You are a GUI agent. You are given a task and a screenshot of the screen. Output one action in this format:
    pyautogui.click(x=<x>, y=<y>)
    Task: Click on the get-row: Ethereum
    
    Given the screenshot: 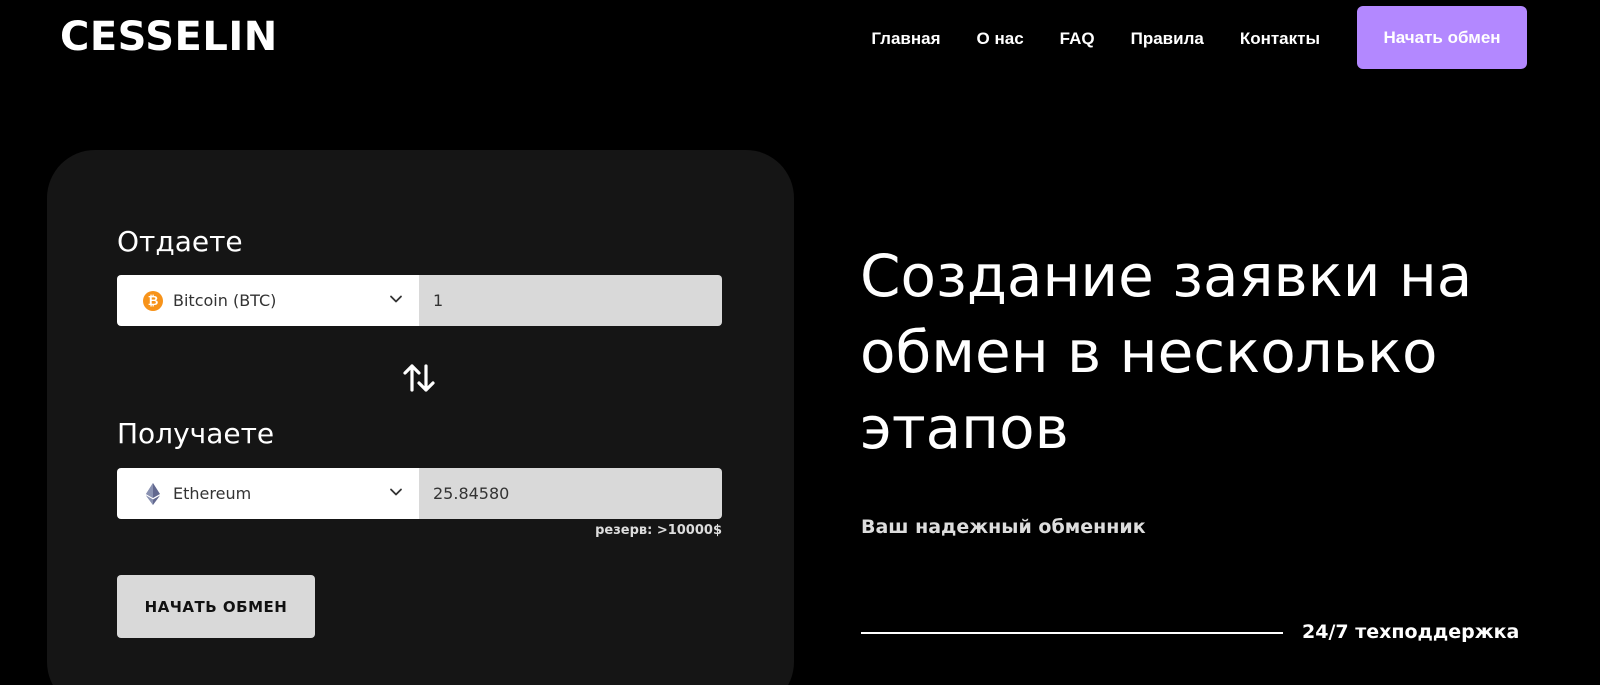 What is the action you would take?
    pyautogui.click(x=419, y=493)
    